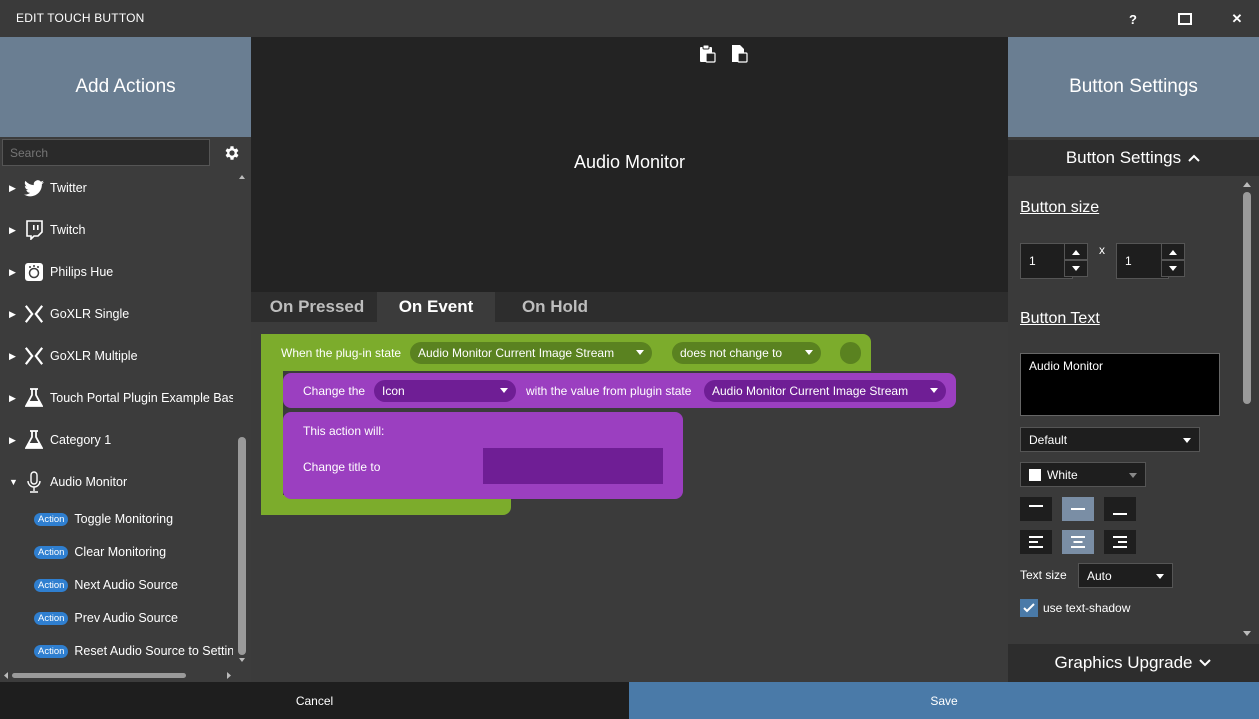 This screenshot has height=719, width=1259. Describe the element at coordinates (1194, 158) in the screenshot. I see `chevron-up-icon` at that location.